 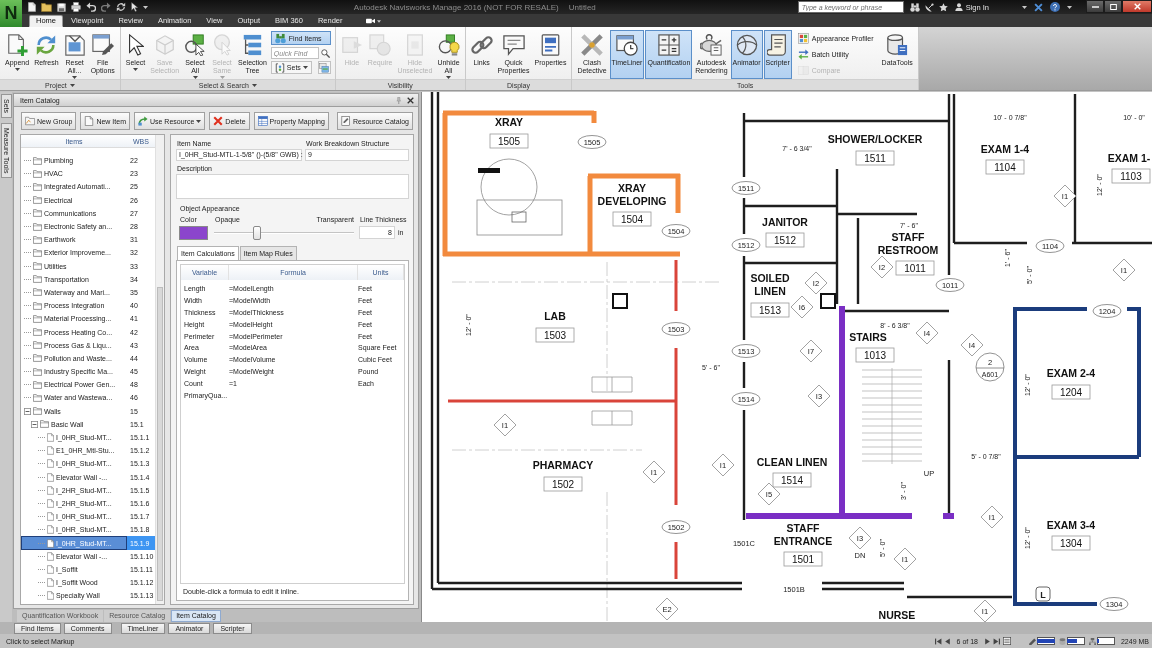 I want to click on room-name: STAFF ENTRANCE, so click(x=803, y=534).